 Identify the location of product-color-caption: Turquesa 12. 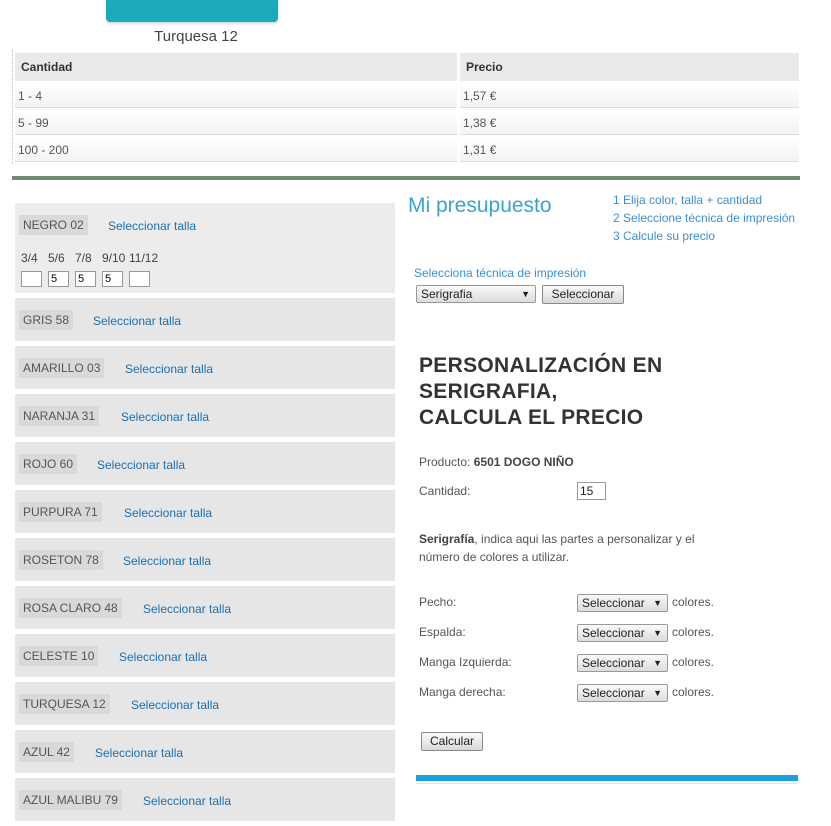
(196, 36).